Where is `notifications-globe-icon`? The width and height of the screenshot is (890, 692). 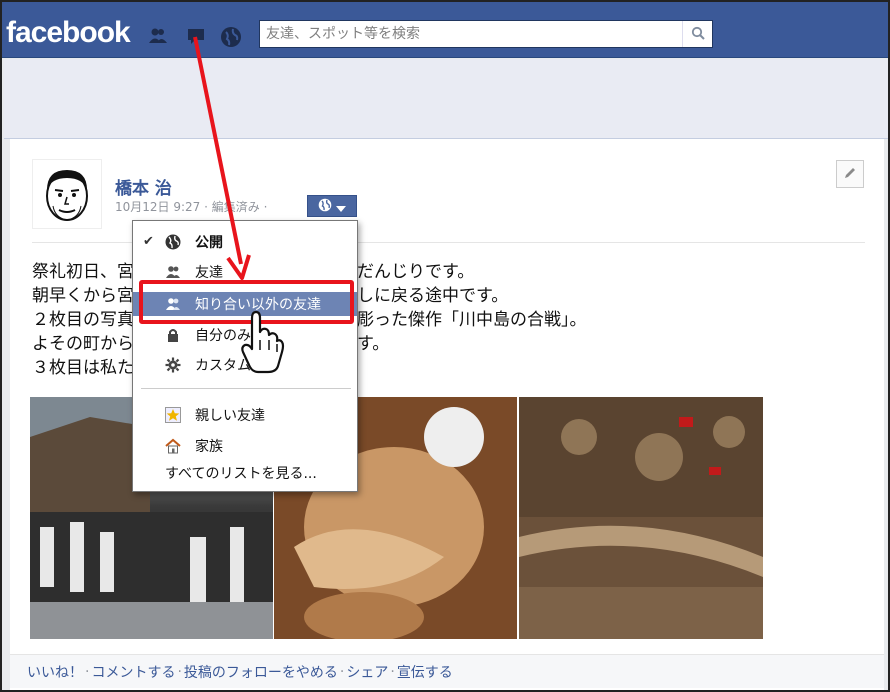 notifications-globe-icon is located at coordinates (230, 36).